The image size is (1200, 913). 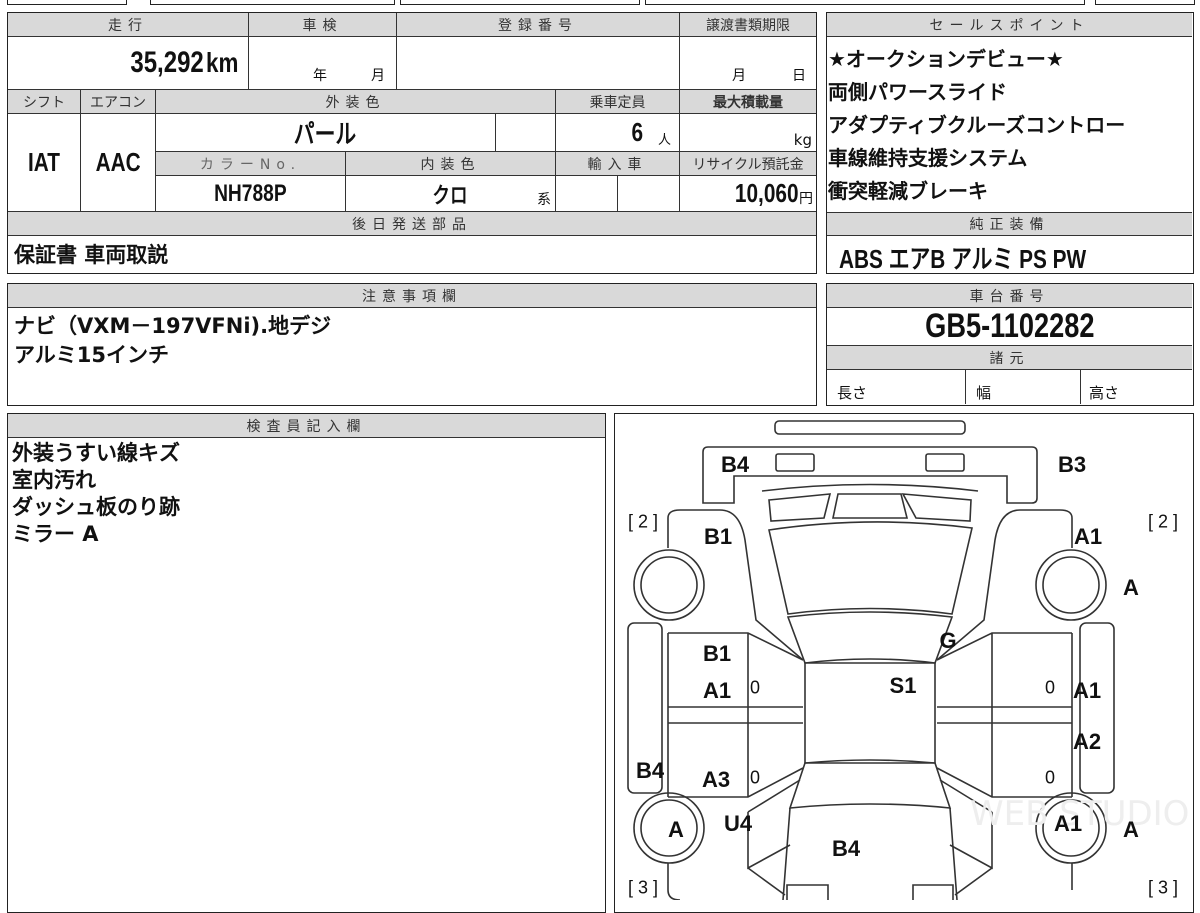 What do you see at coordinates (717, 690) in the screenshot?
I see `damage-mark-left-rear-door: A1` at bounding box center [717, 690].